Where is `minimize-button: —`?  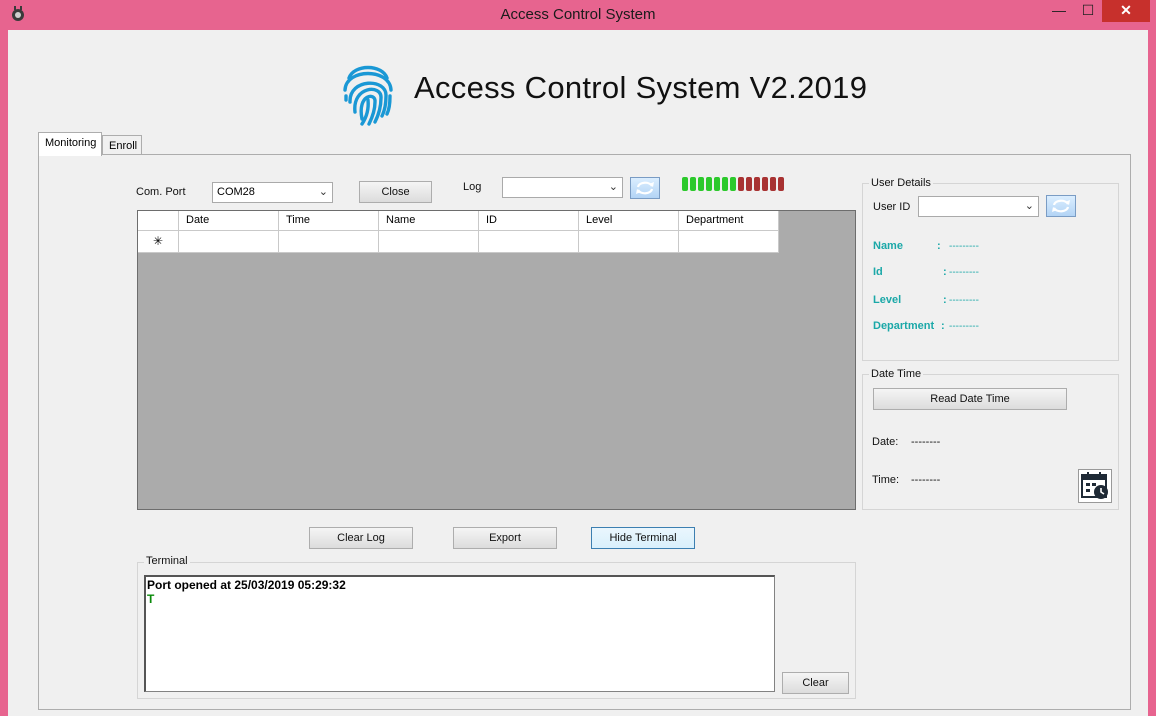
minimize-button: — is located at coordinates (1059, 11).